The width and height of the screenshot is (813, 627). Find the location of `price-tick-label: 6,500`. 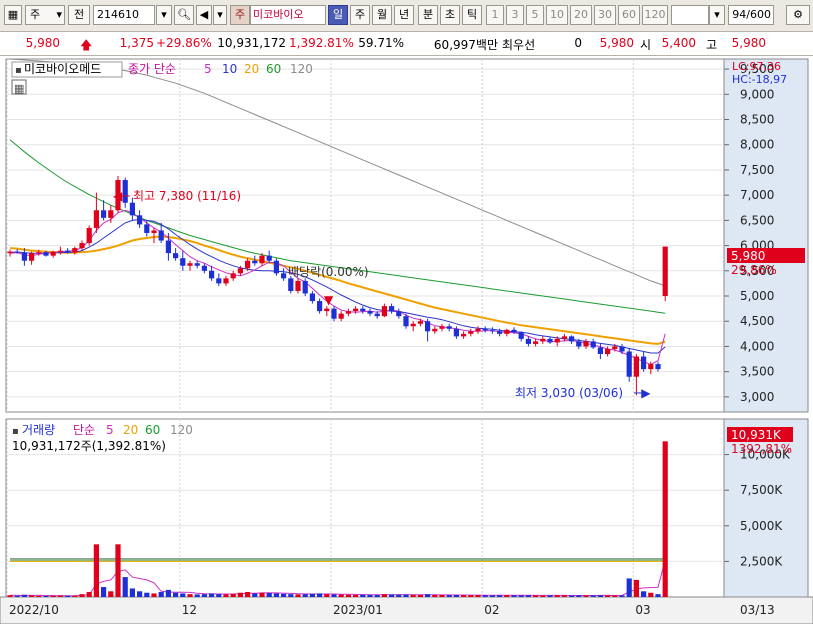

price-tick-label: 6,500 is located at coordinates (757, 220).